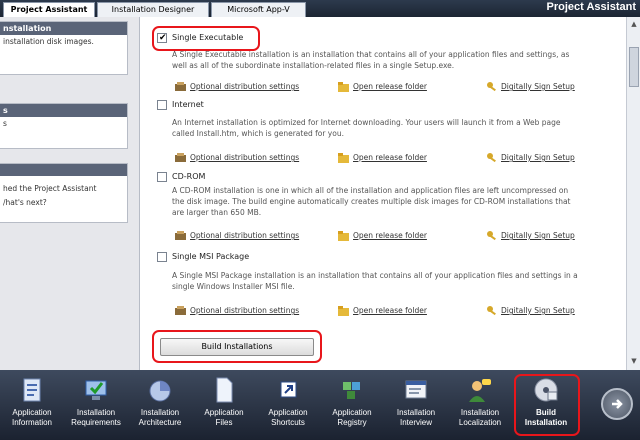 Image resolution: width=640 pixels, height=440 pixels. Describe the element at coordinates (32, 390) in the screenshot. I see `info-document-icon` at that location.